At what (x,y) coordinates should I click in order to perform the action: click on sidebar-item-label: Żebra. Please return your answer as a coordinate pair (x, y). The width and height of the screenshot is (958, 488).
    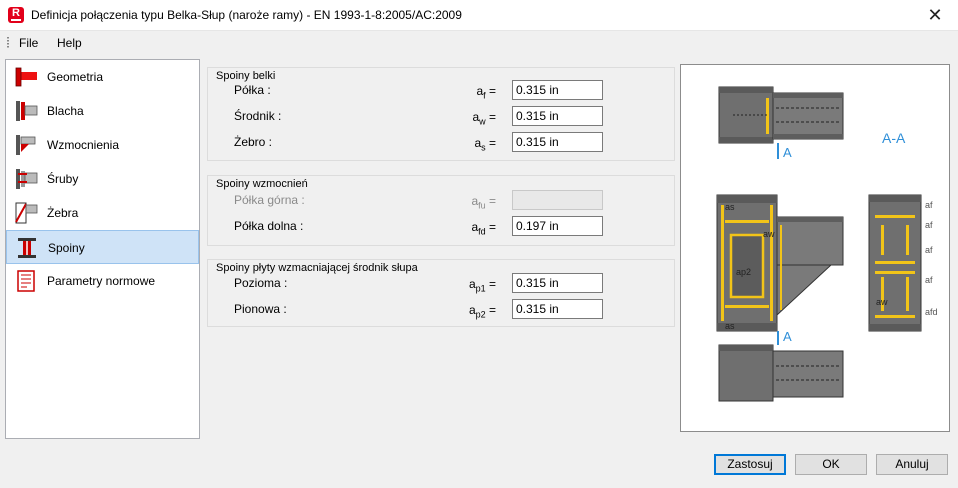
    Looking at the image, I should click on (63, 213).